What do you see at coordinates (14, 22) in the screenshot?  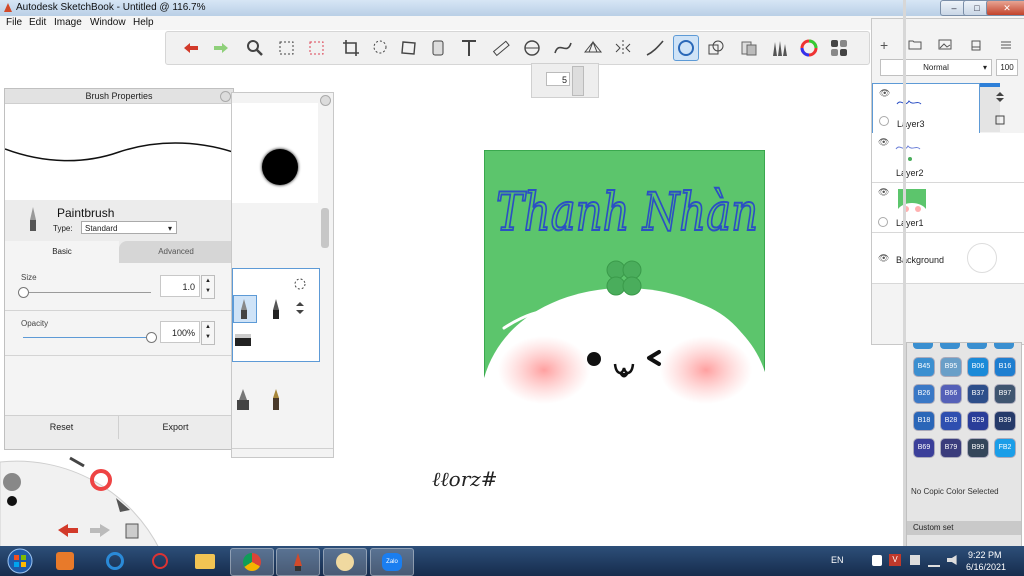 I see `menu-file: File` at bounding box center [14, 22].